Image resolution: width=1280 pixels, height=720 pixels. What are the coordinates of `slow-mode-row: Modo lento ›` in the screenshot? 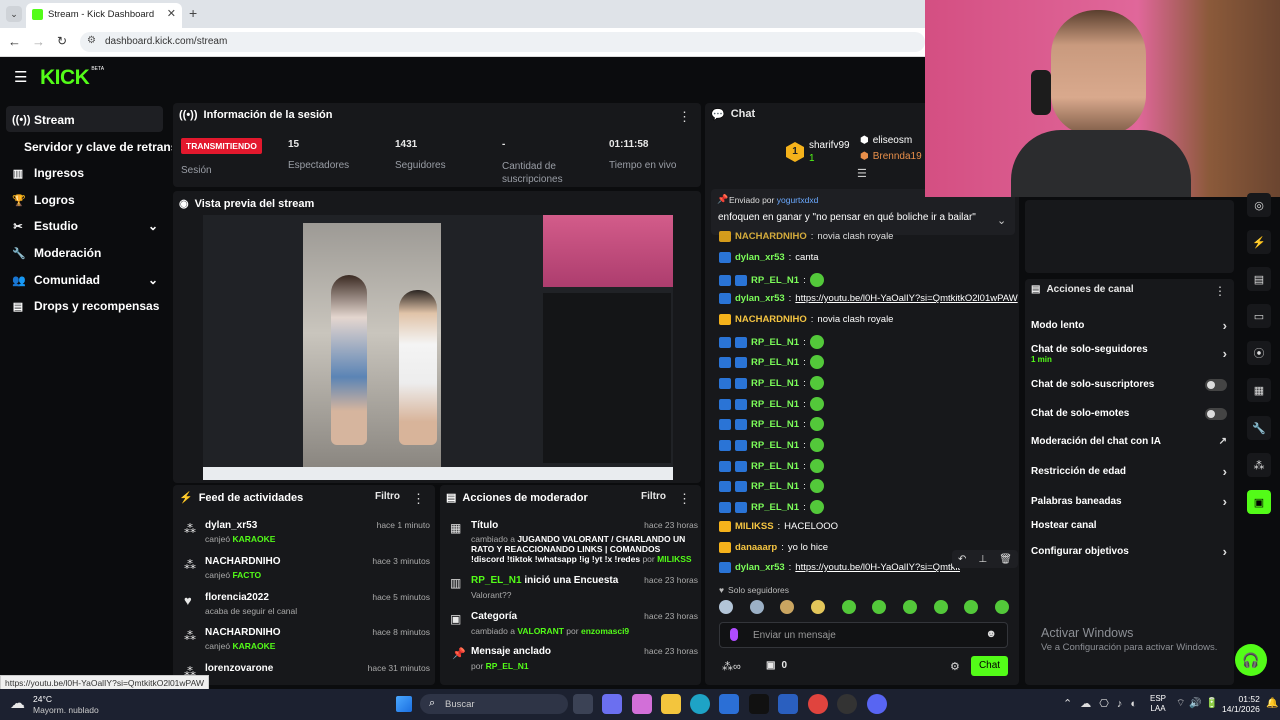 It's located at (1129, 325).